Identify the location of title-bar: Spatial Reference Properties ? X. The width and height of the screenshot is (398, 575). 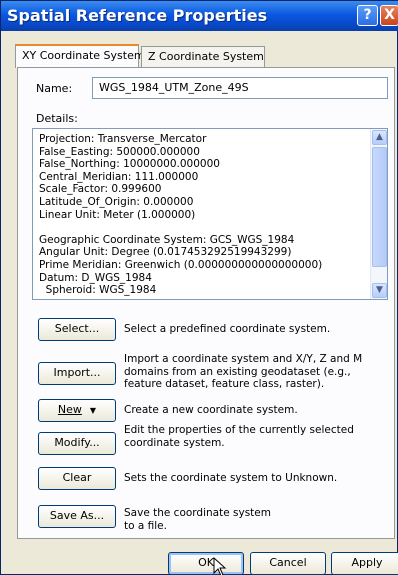
(199, 16).